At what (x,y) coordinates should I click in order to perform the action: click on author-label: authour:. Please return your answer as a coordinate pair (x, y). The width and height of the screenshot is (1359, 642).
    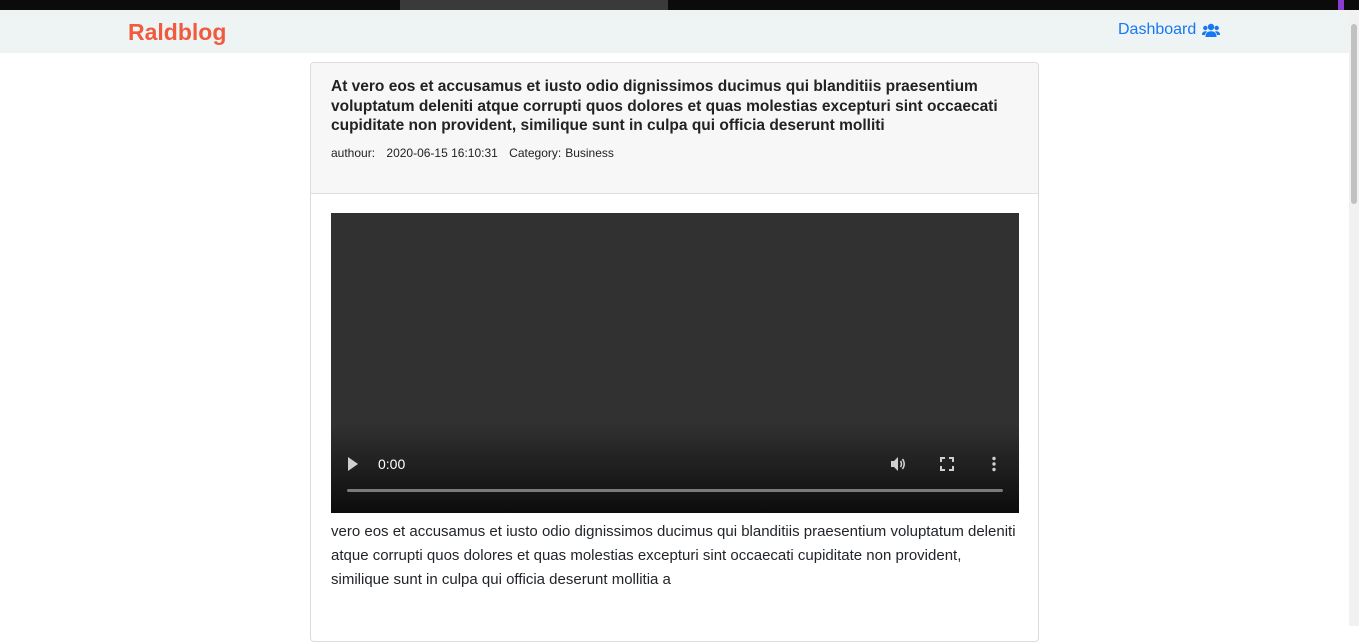
    Looking at the image, I should click on (353, 153).